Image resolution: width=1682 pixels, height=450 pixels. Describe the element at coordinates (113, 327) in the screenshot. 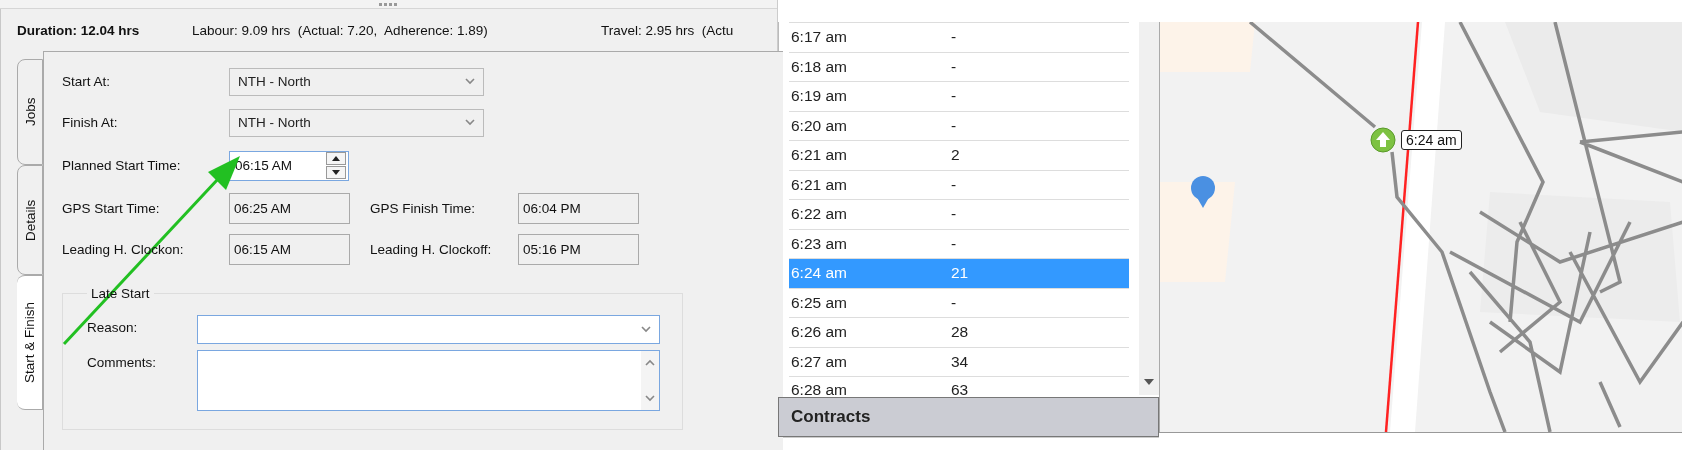

I see `field-label: Reason:` at that location.